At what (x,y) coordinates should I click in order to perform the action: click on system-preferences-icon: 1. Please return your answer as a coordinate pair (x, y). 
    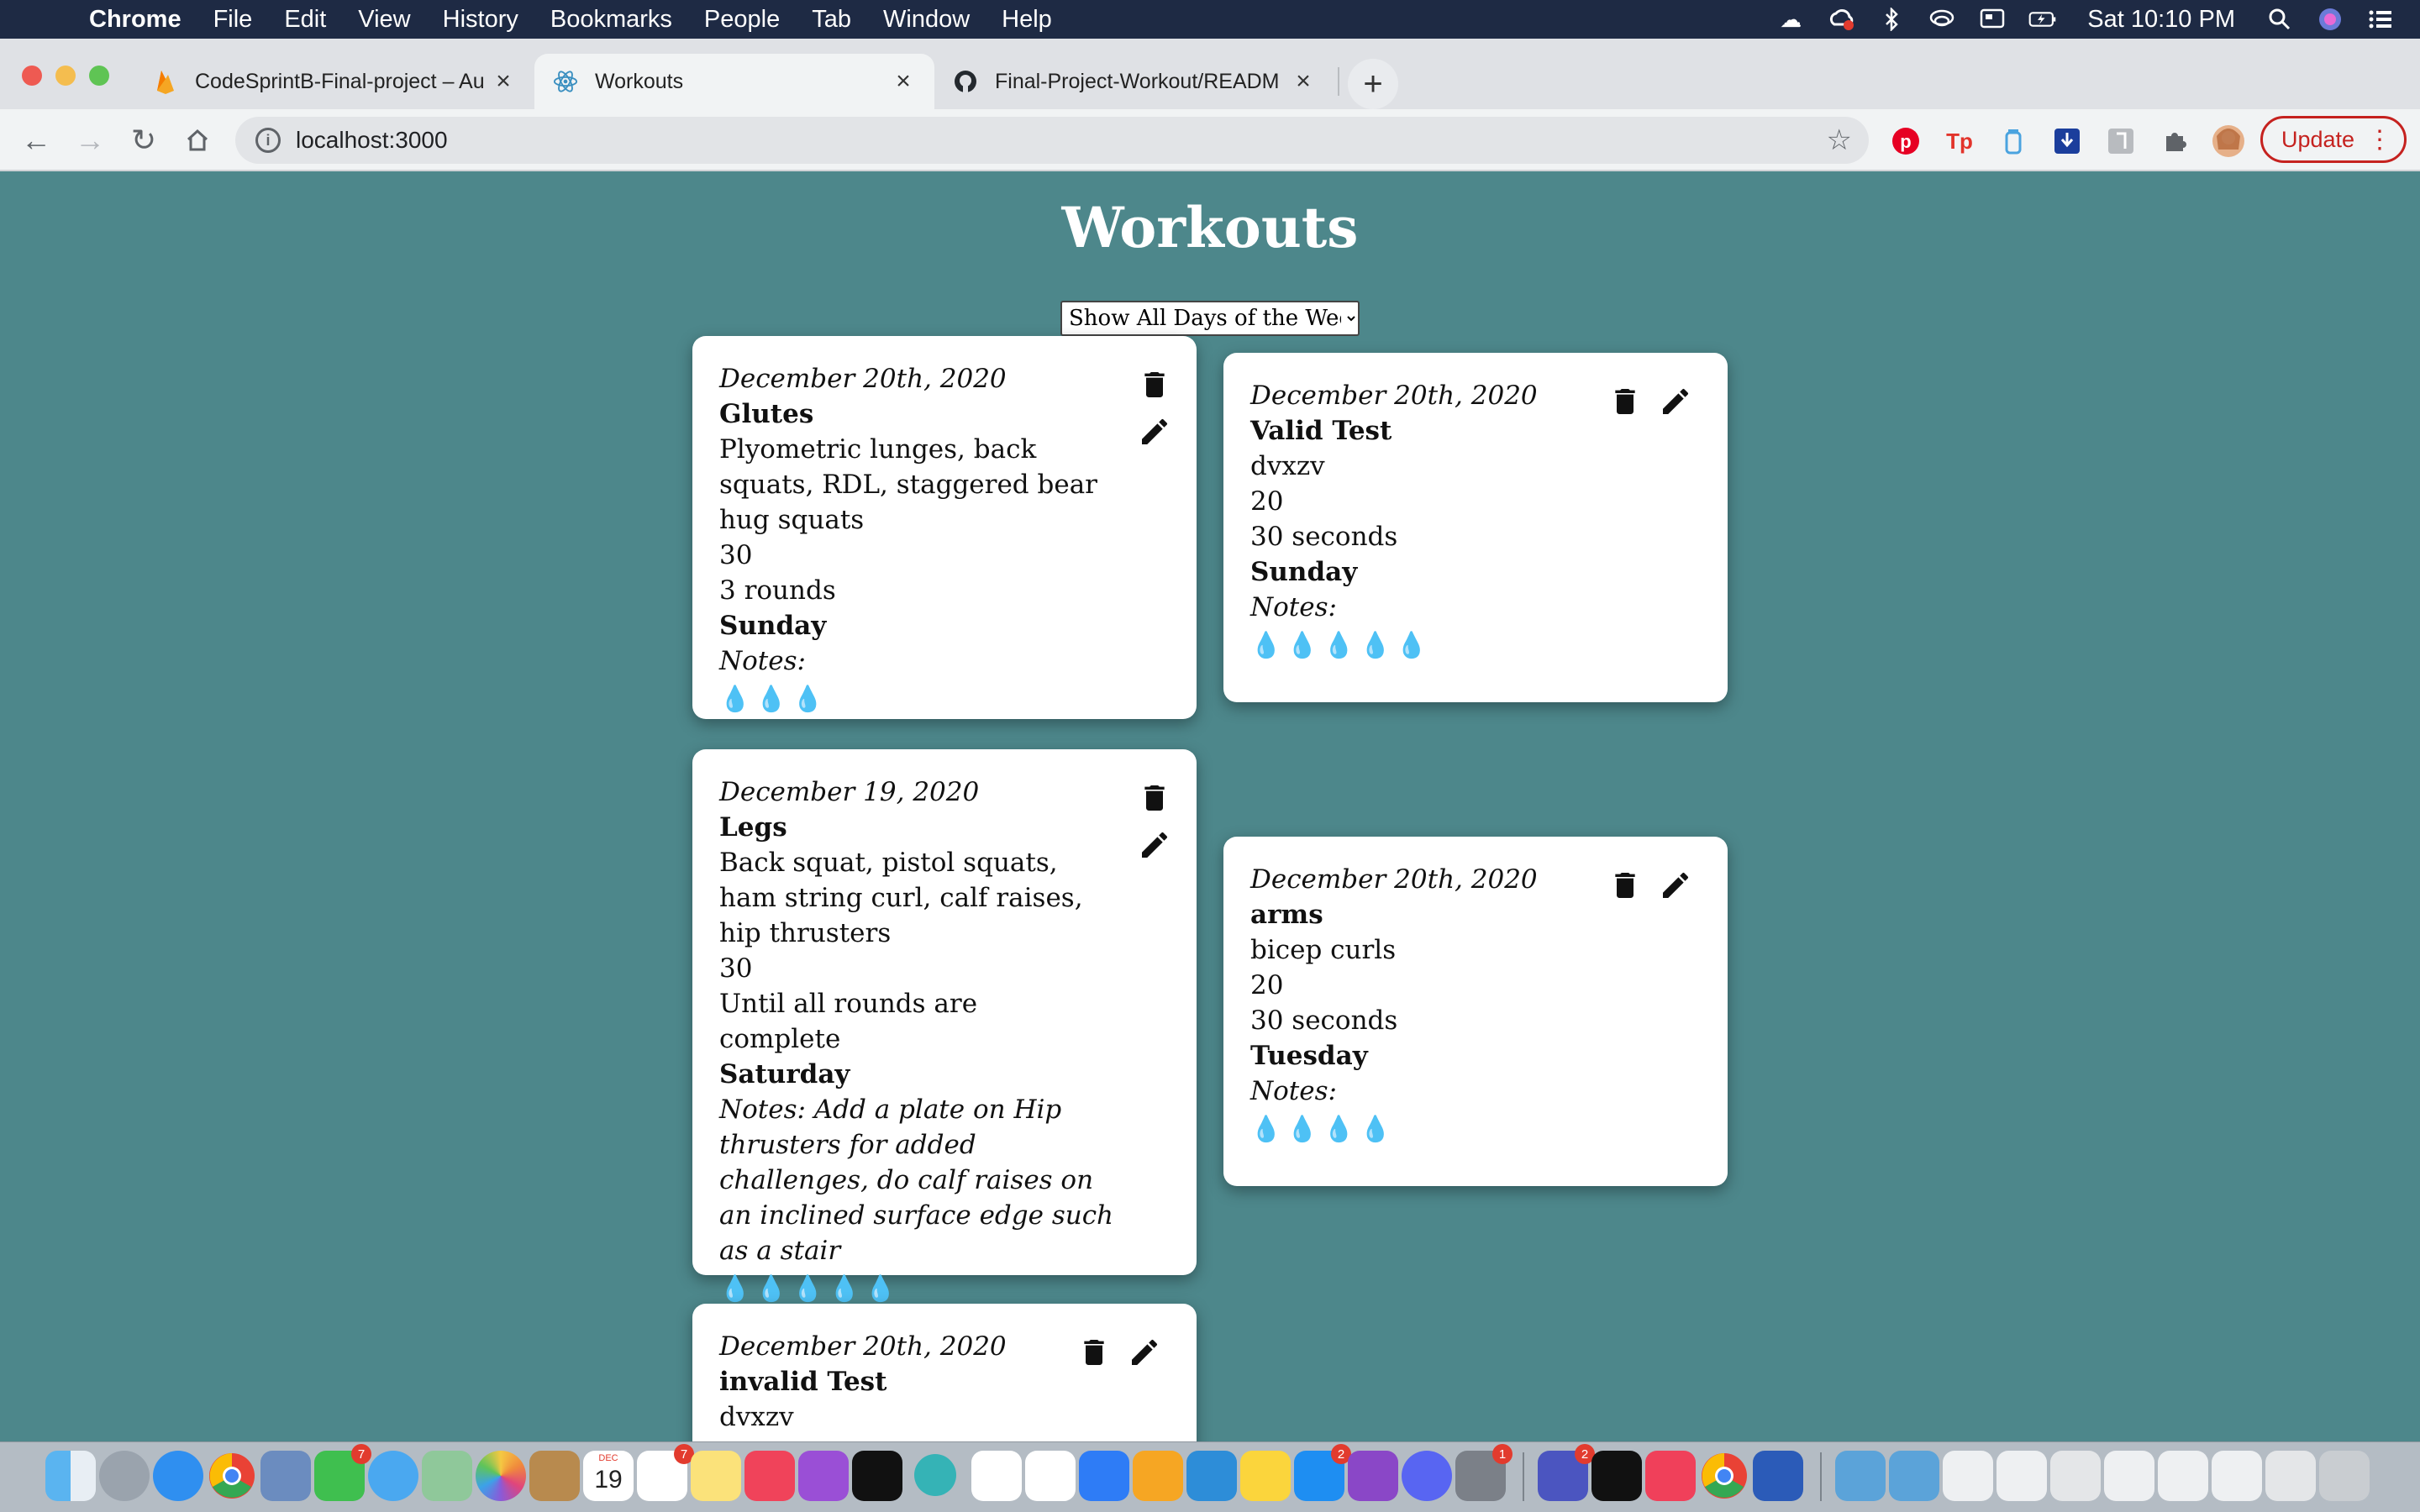
    Looking at the image, I should click on (1483, 1472).